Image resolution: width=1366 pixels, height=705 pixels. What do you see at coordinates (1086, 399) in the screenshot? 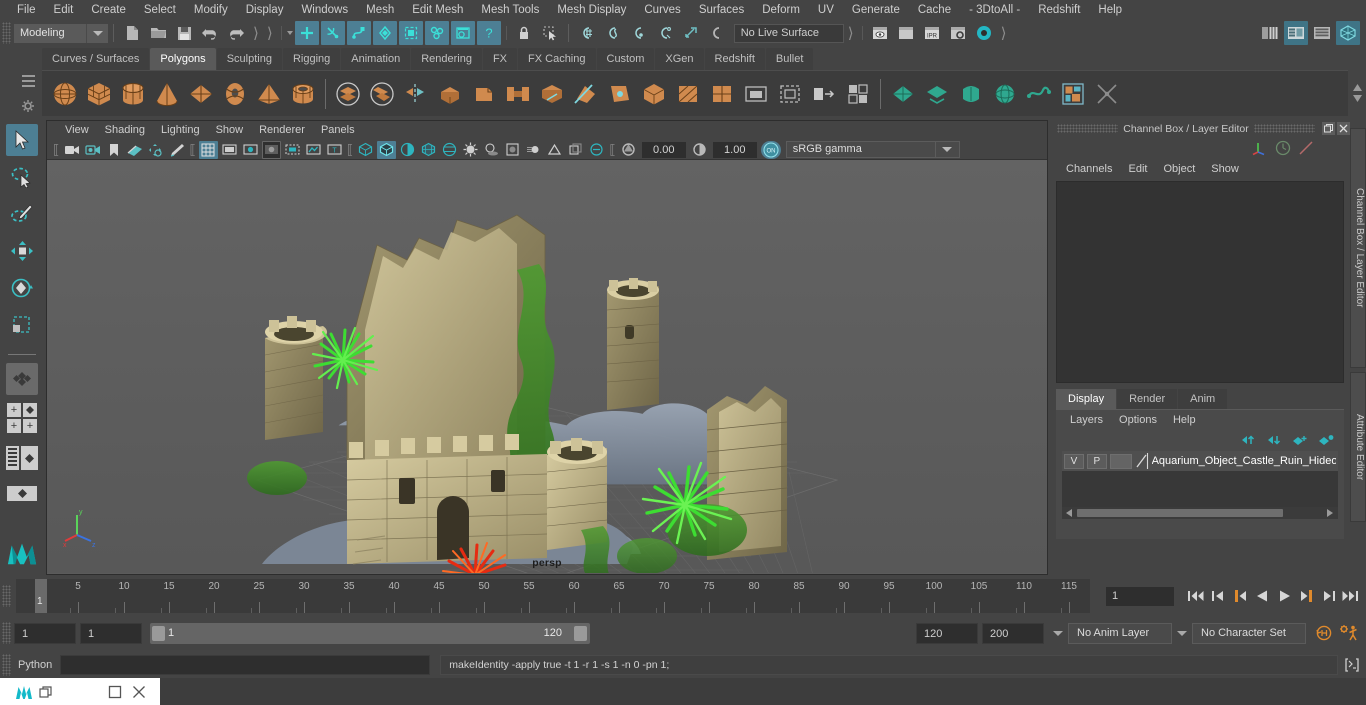
I see `layer-tab-display: Display` at bounding box center [1086, 399].